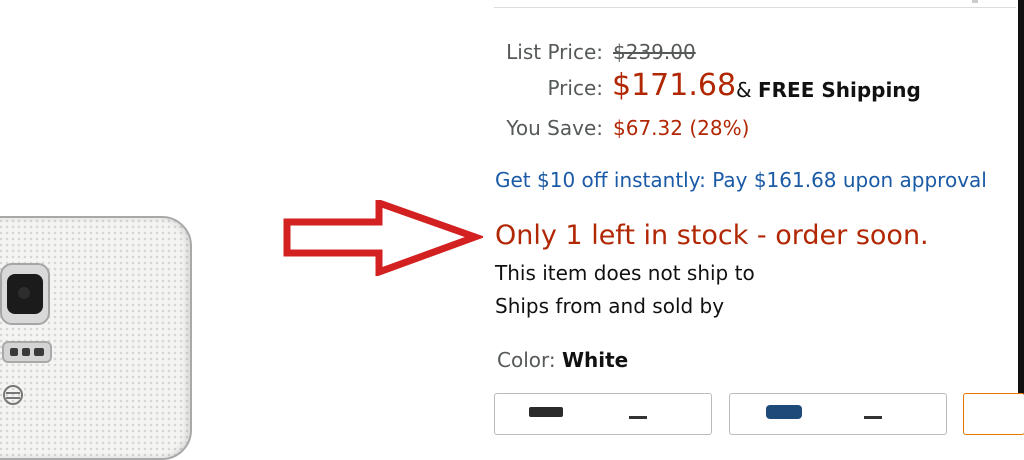 The height and width of the screenshot is (460, 1024). What do you see at coordinates (575, 88) in the screenshot?
I see `price-label: Price:` at bounding box center [575, 88].